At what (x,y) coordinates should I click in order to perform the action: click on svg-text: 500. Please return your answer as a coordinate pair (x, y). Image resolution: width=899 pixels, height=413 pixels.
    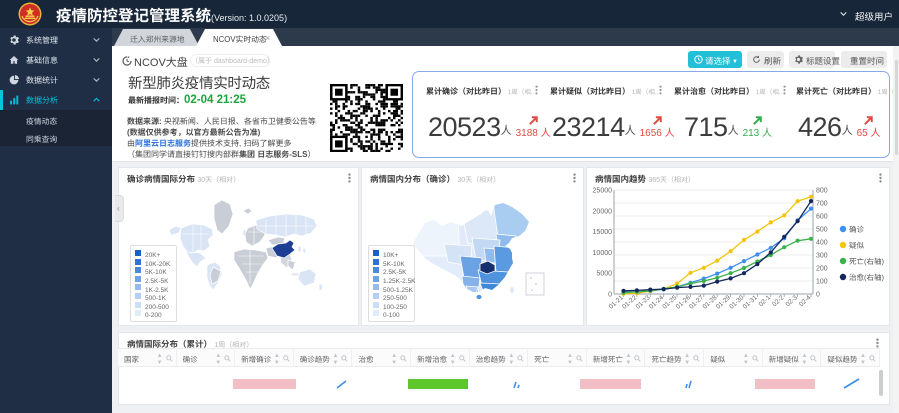
    Looking at the image, I should click on (822, 230).